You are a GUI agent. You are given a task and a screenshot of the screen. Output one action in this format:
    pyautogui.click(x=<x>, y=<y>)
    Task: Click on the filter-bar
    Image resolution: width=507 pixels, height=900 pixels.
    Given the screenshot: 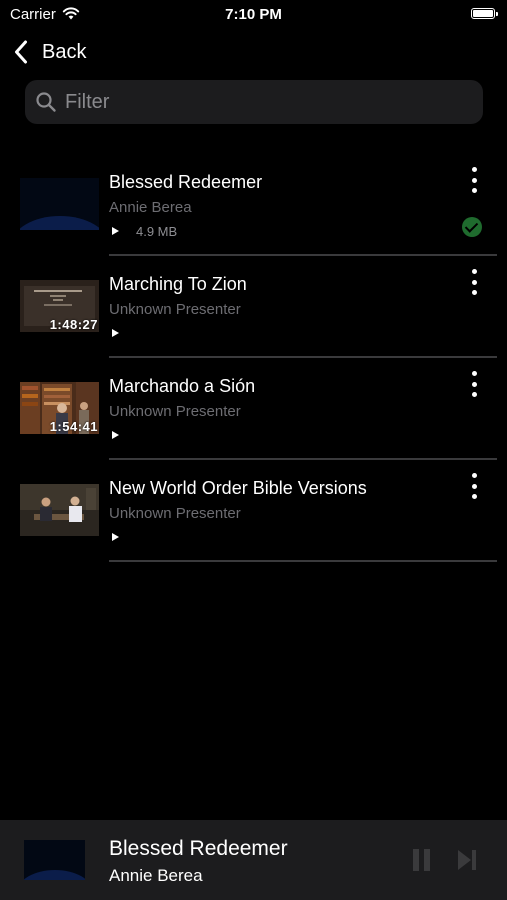 What is the action you would take?
    pyautogui.click(x=254, y=102)
    